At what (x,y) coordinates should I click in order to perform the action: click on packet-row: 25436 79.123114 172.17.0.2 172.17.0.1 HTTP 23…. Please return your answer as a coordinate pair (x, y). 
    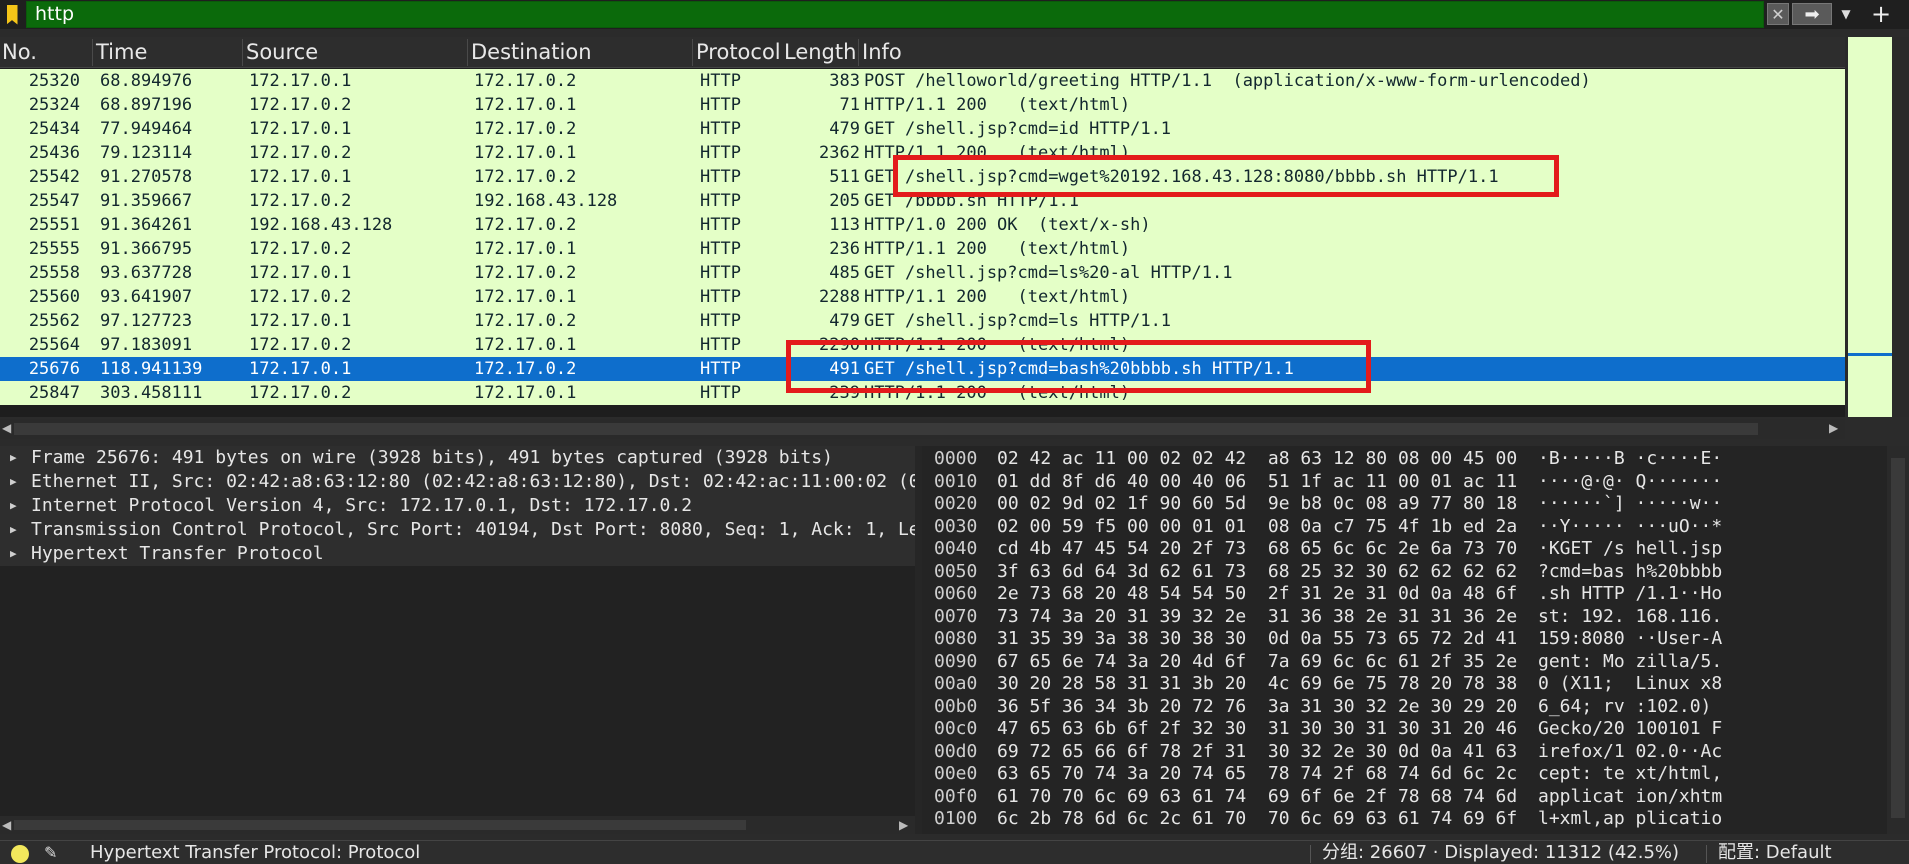
    Looking at the image, I should click on (922, 153).